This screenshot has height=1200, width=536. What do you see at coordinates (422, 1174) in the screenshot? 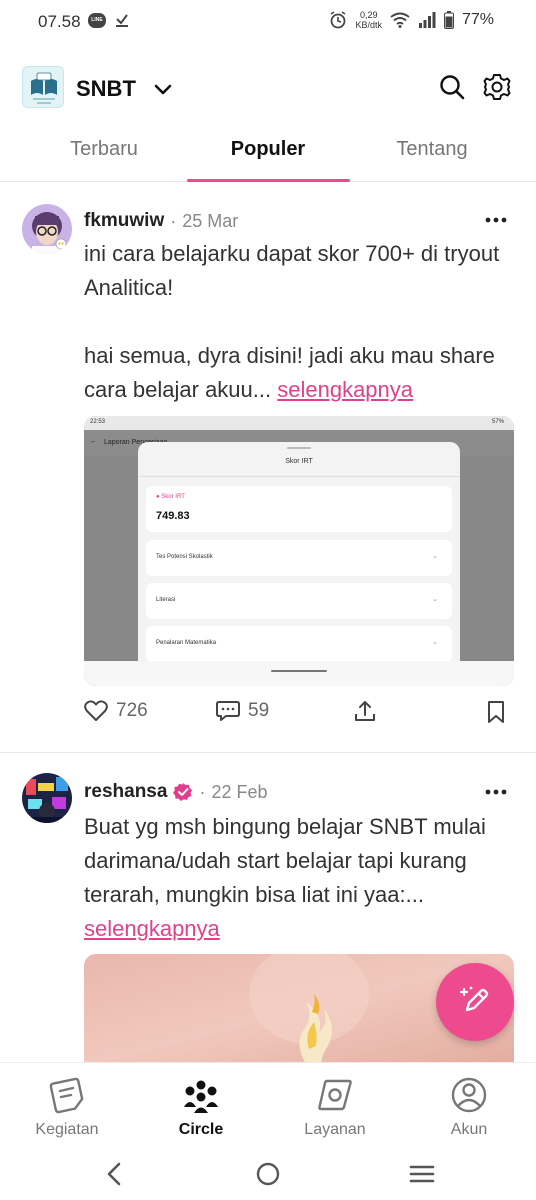
I see `system-recents-icon` at bounding box center [422, 1174].